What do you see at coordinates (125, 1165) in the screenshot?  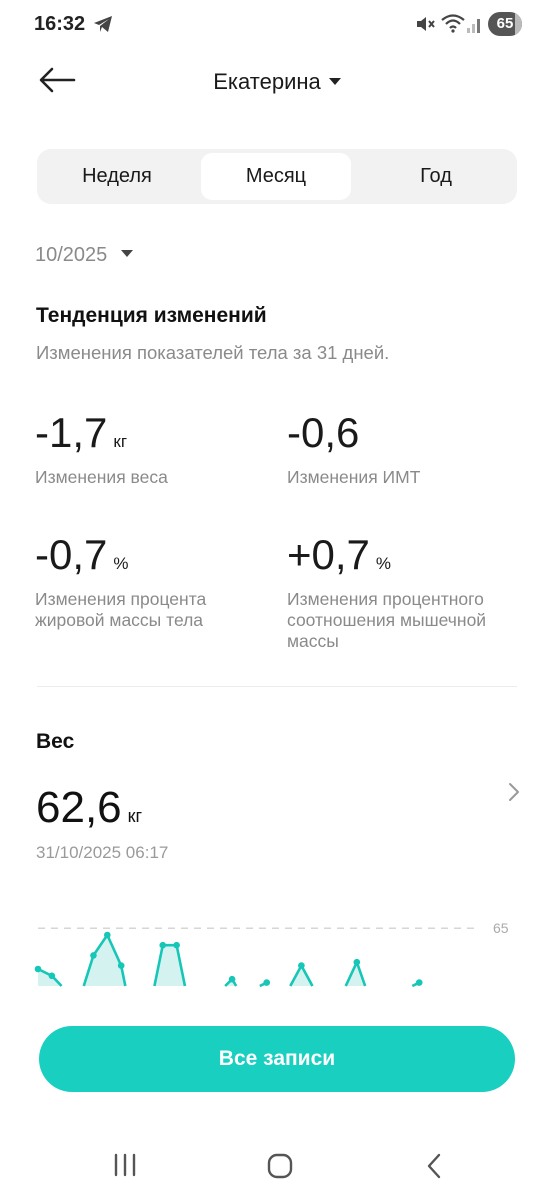 I see `recents-icon` at bounding box center [125, 1165].